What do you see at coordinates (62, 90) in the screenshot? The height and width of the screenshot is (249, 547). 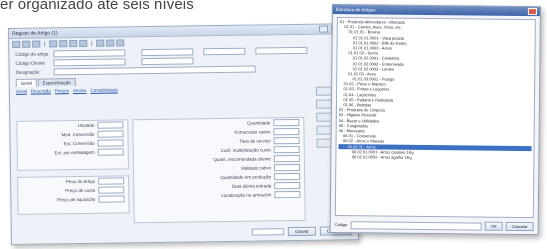 I see `subtab-prices: Preços` at bounding box center [62, 90].